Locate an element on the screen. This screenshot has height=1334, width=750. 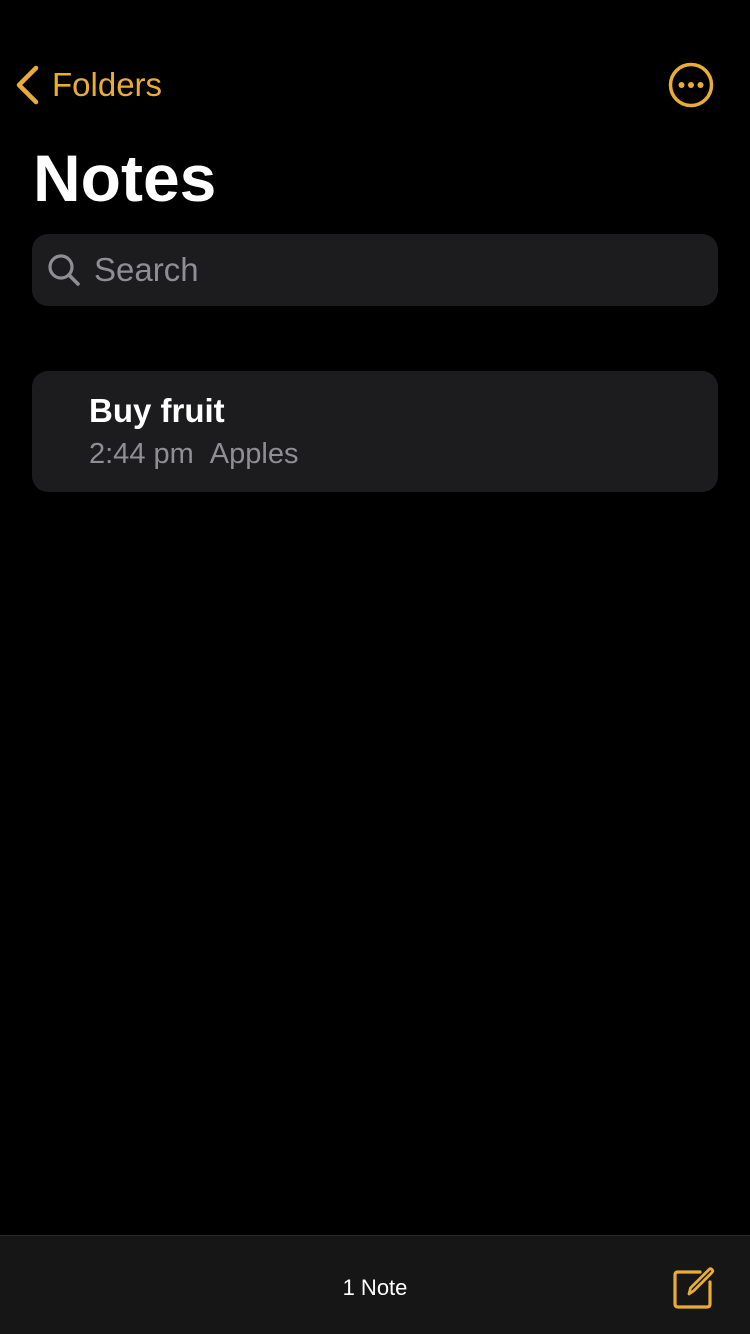
note-time: 2:44 pm is located at coordinates (141, 454).